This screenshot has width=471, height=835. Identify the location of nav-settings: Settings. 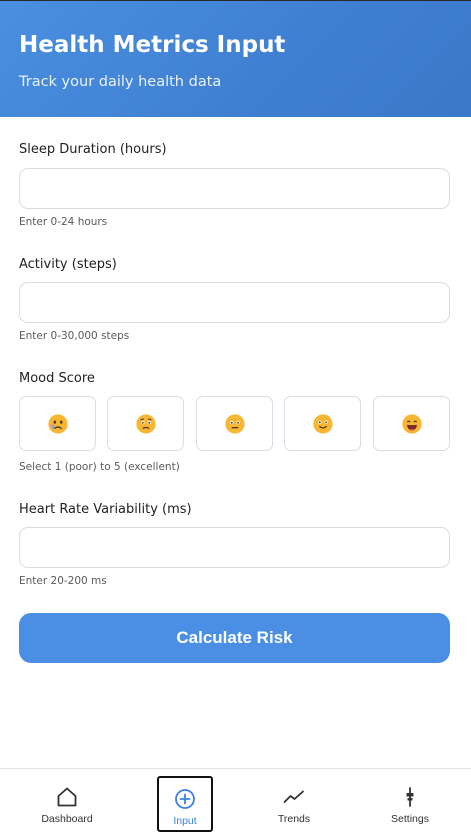
(410, 804).